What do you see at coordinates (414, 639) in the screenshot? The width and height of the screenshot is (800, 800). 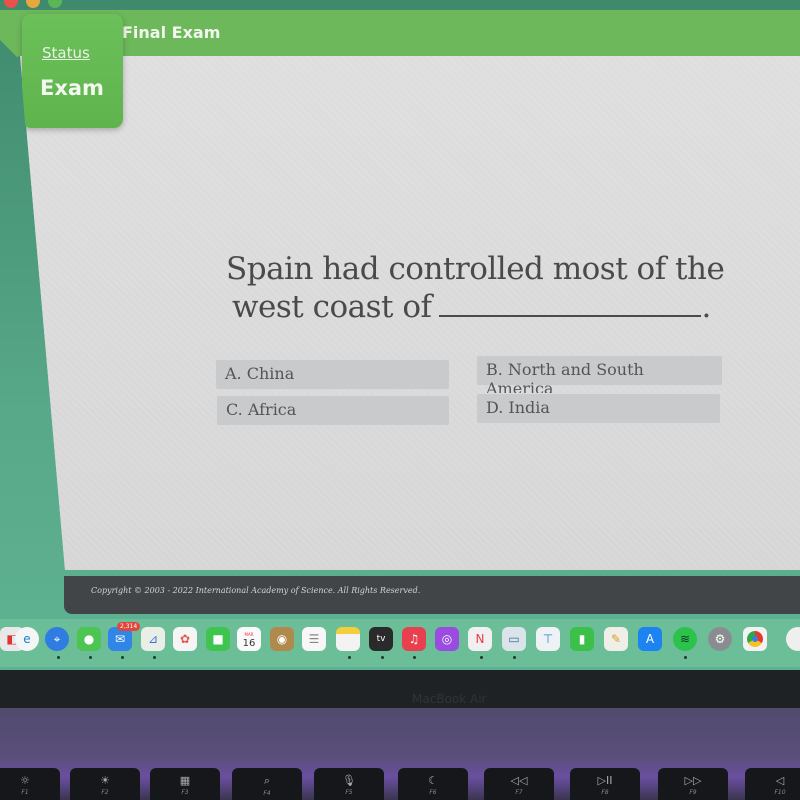 I see `music-icon: ♫` at bounding box center [414, 639].